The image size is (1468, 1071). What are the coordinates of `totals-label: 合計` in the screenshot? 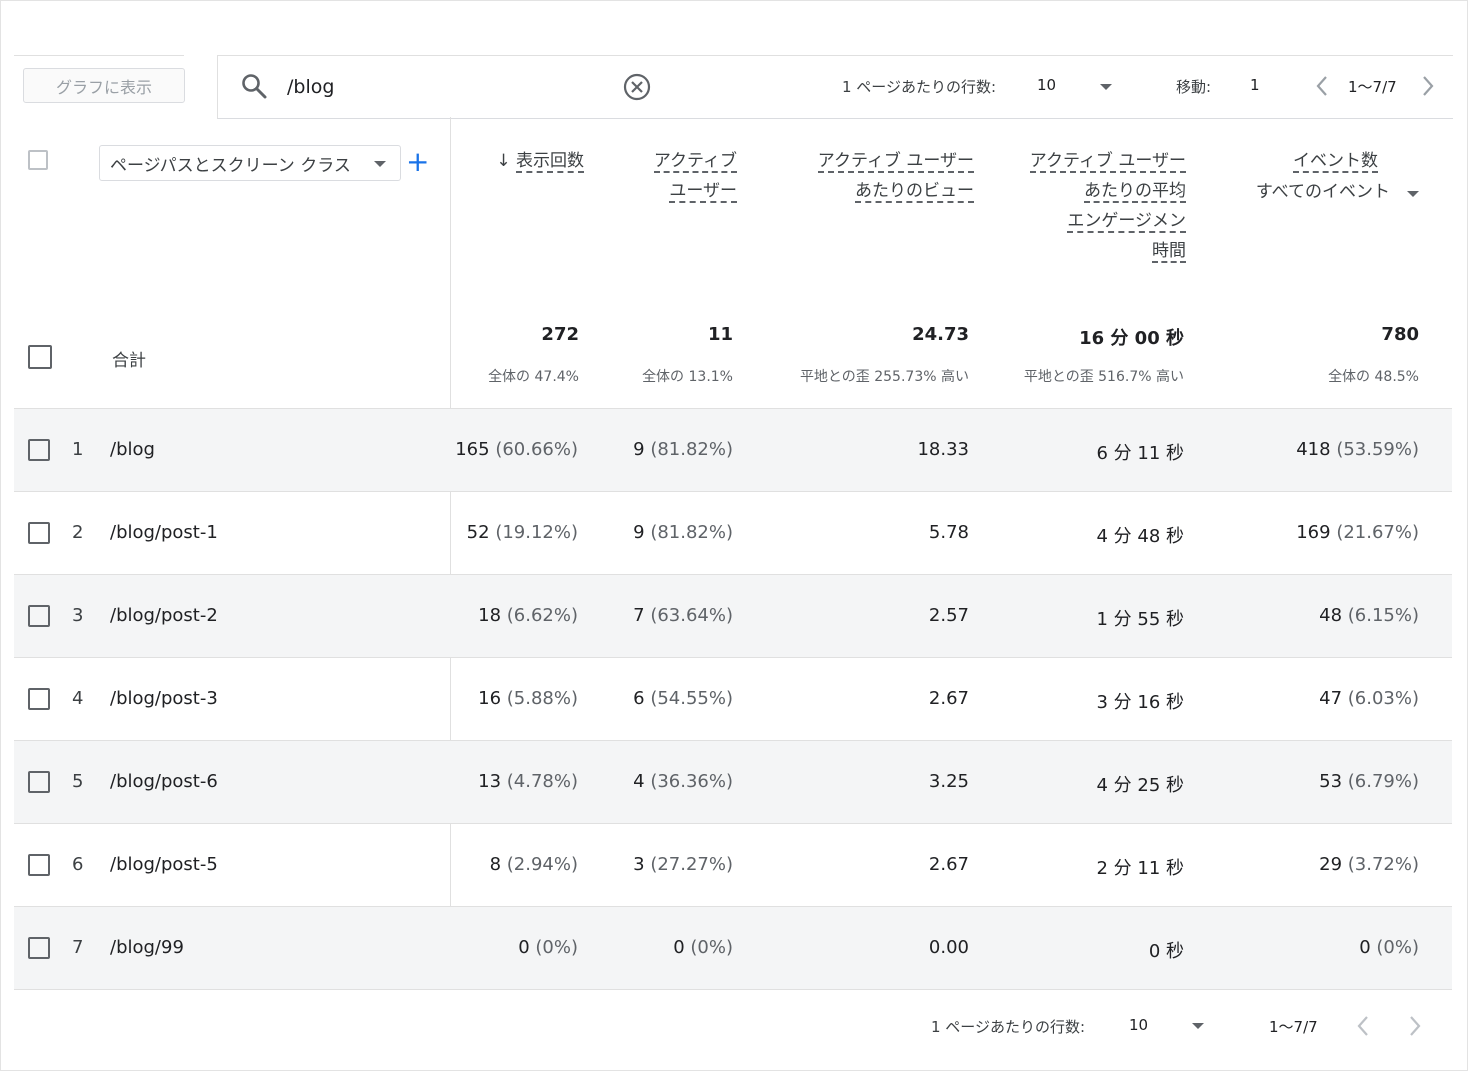 It's located at (129, 361).